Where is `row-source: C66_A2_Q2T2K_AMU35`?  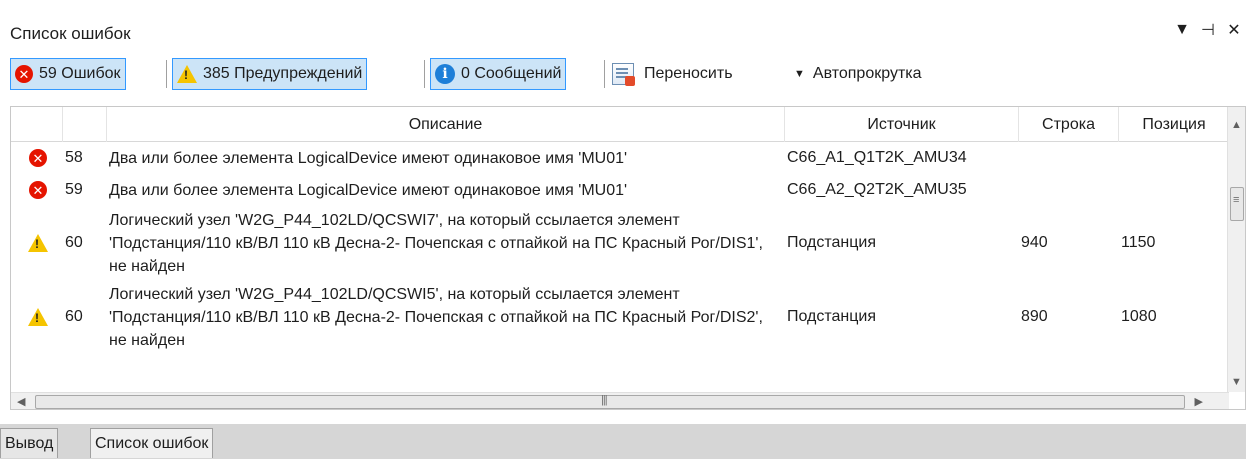 row-source: C66_A2_Q2T2K_AMU35 is located at coordinates (877, 189).